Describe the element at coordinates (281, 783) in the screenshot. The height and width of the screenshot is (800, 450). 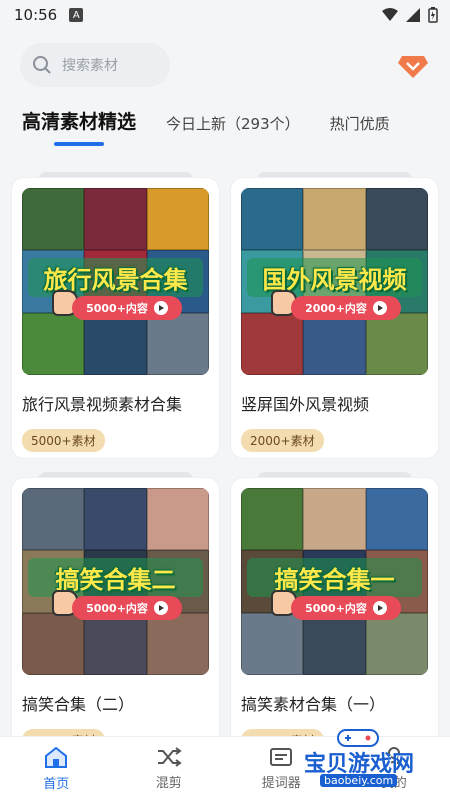
I see `nav-label-teleprompter: 提词器` at that location.